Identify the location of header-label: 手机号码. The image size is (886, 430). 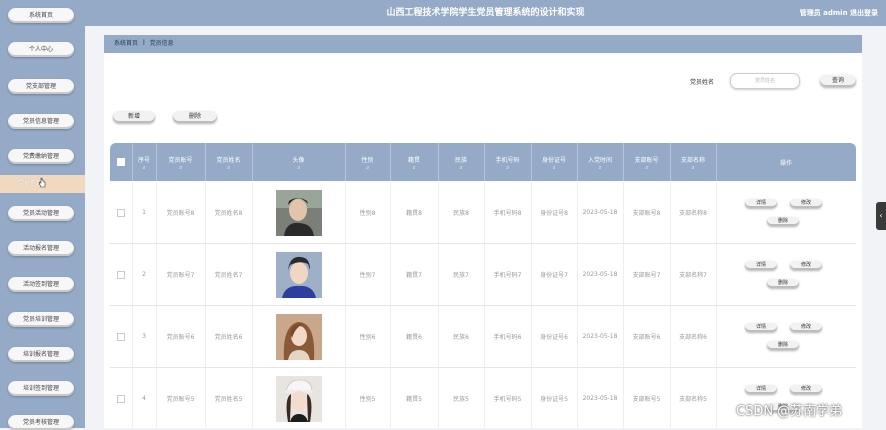
(507, 160).